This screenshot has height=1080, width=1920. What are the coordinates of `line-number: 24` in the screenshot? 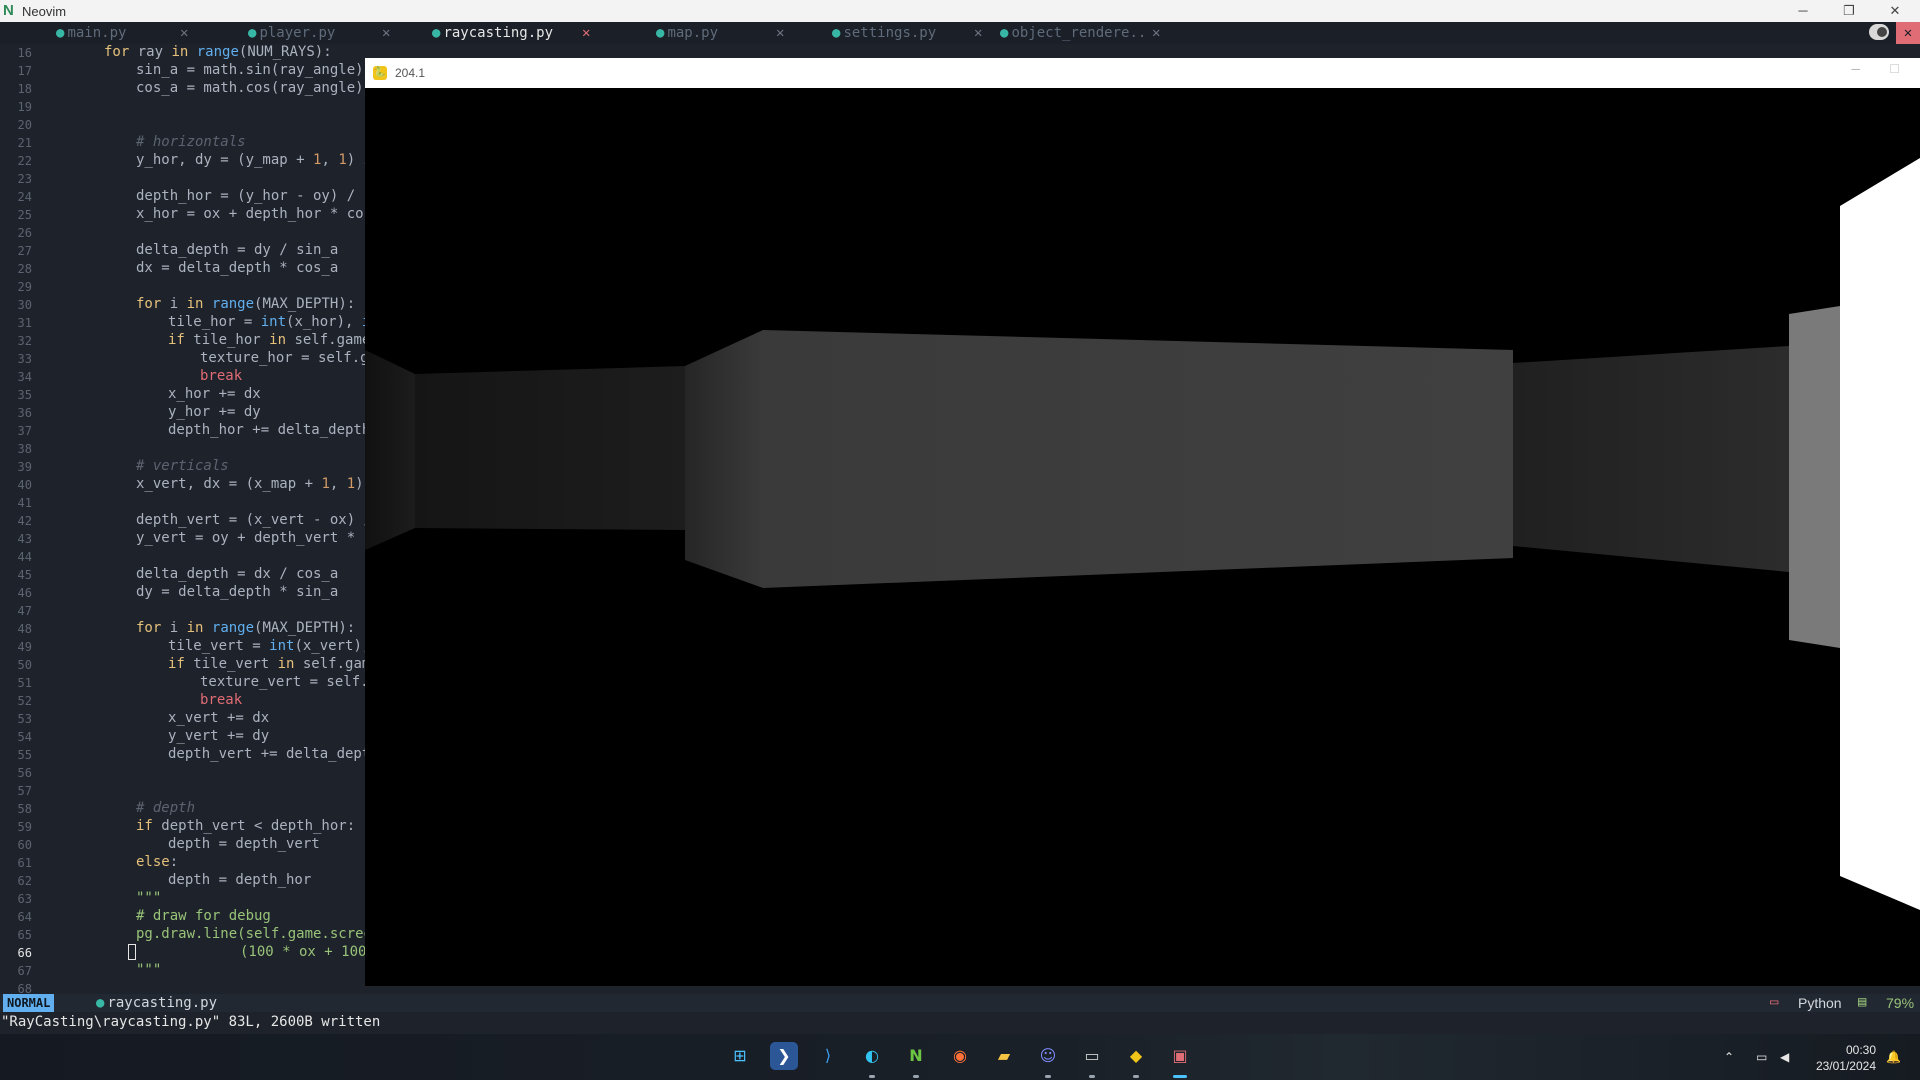 It's located at (24, 197).